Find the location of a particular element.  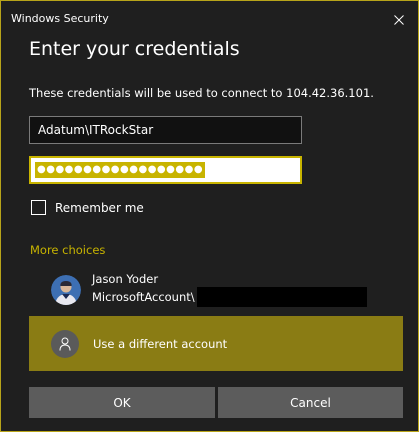

close-button is located at coordinates (399, 20).